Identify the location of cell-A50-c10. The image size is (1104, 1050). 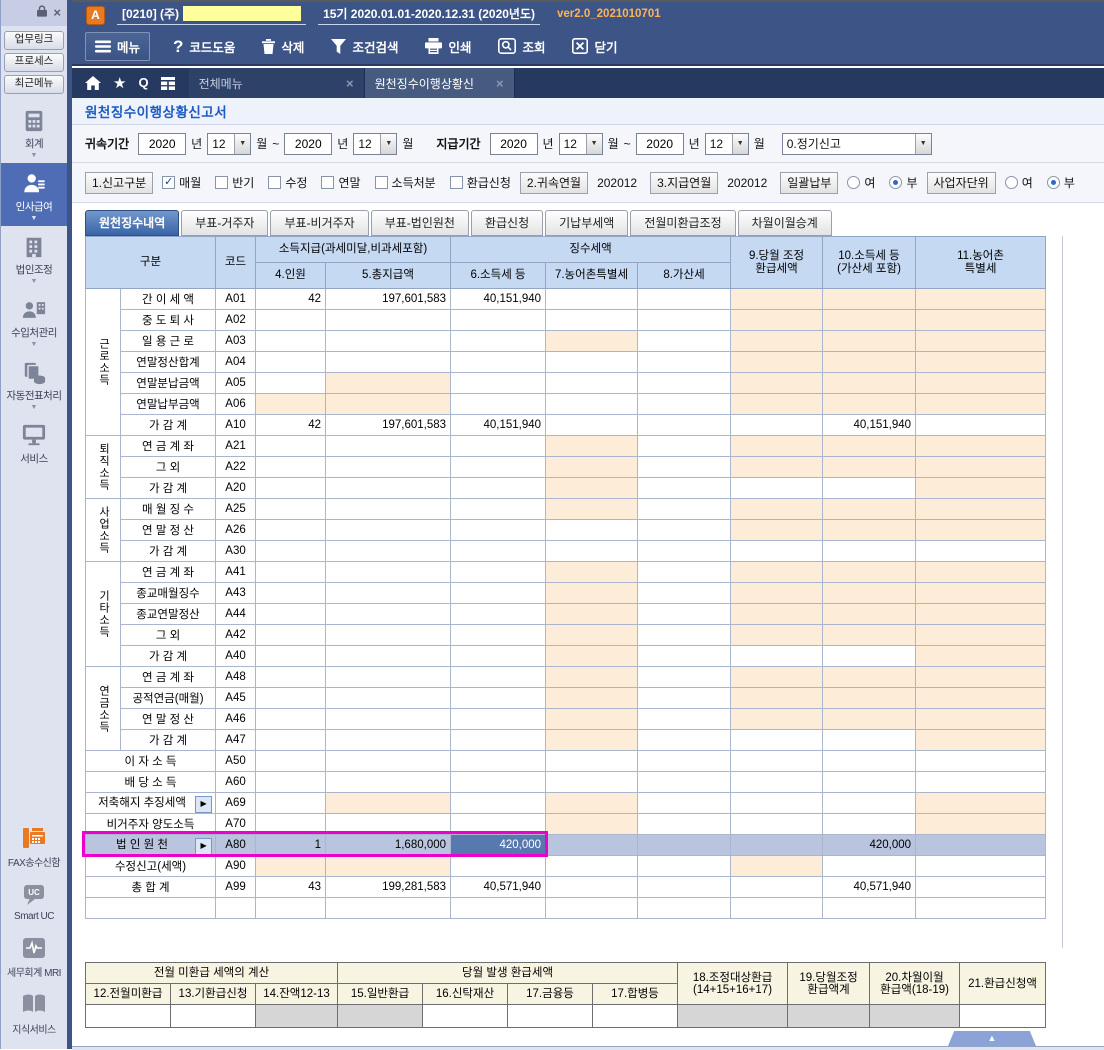
(869, 761).